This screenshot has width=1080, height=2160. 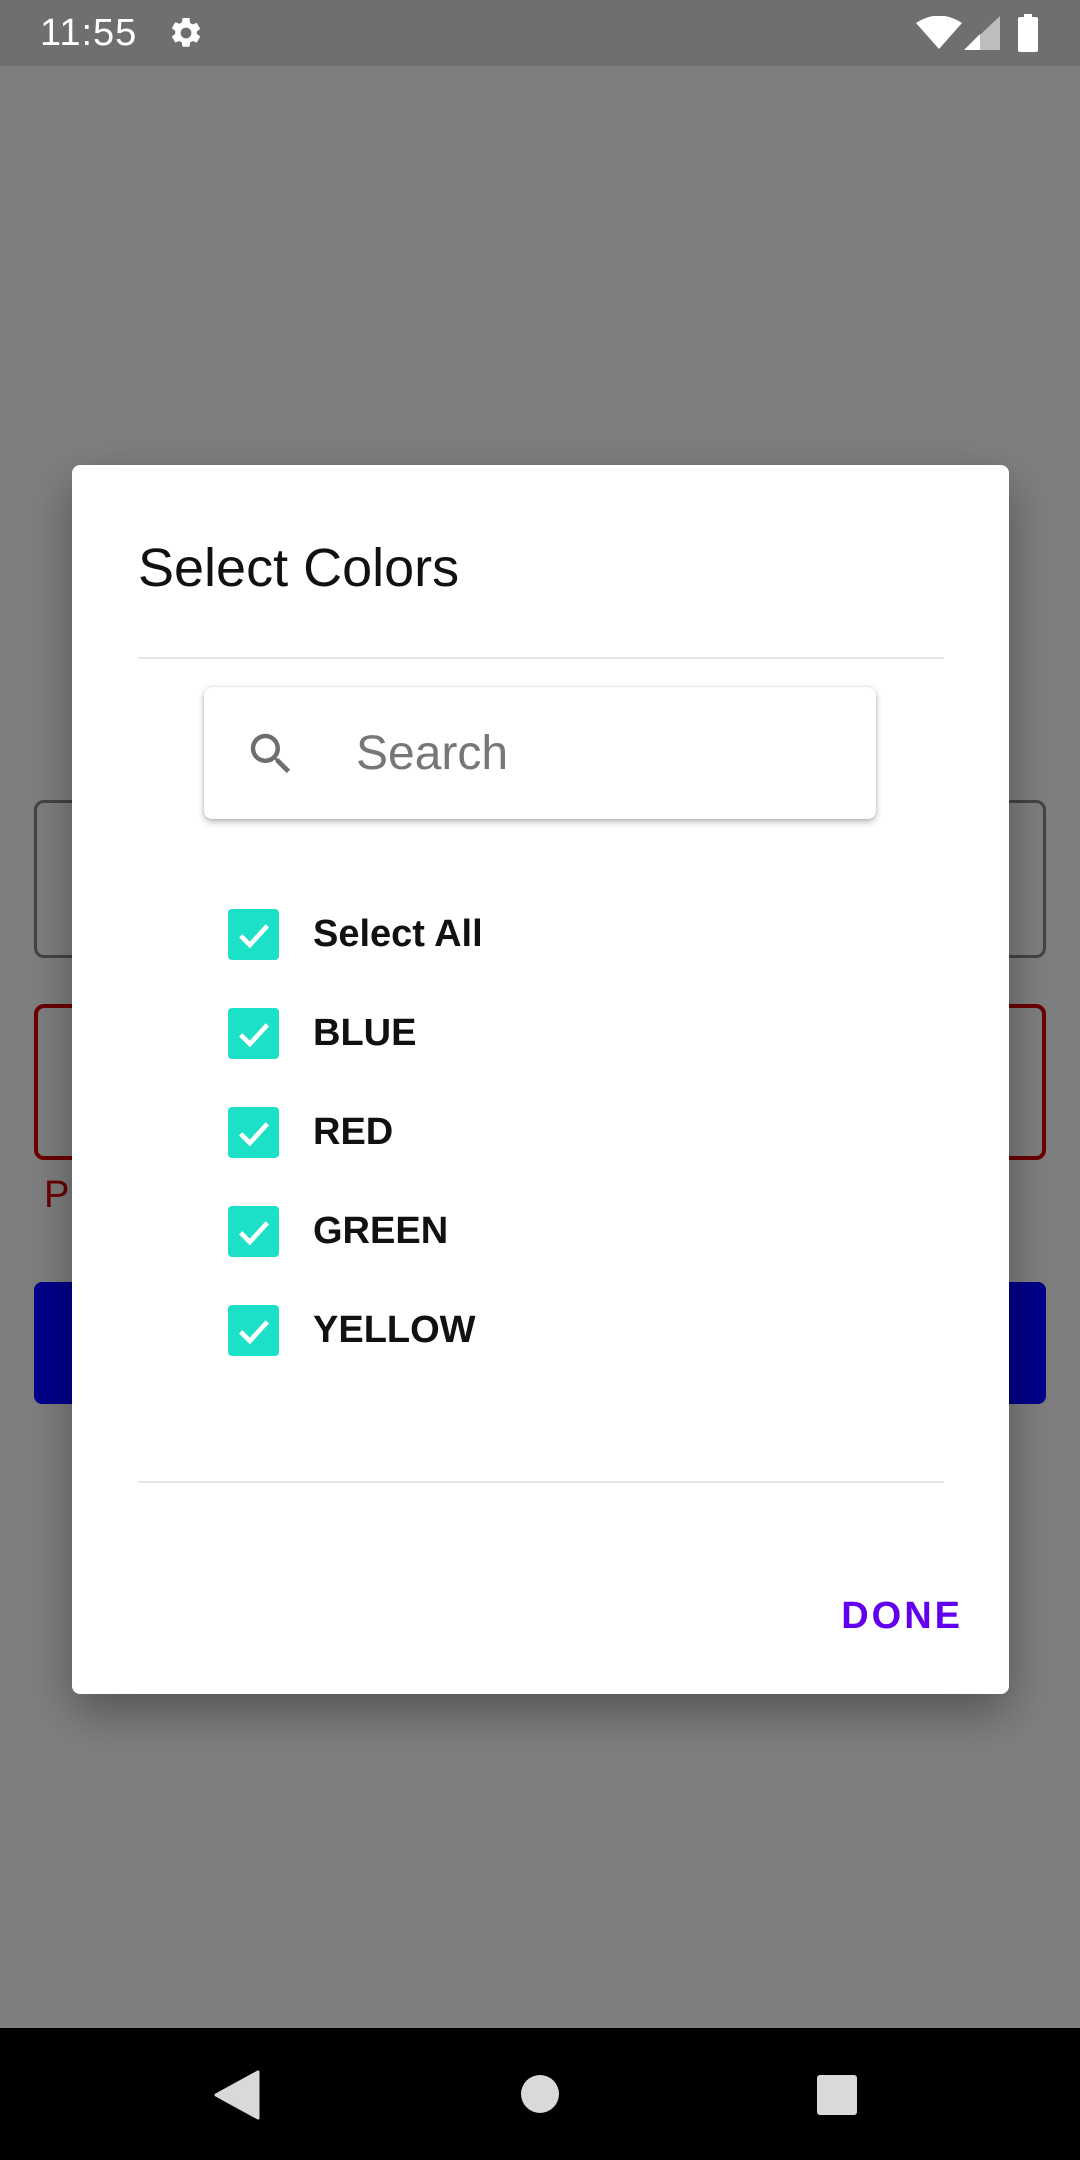 I want to click on color-options-list: Select All BLUE RED GREEN YELLOW, so click(x=548, y=1132).